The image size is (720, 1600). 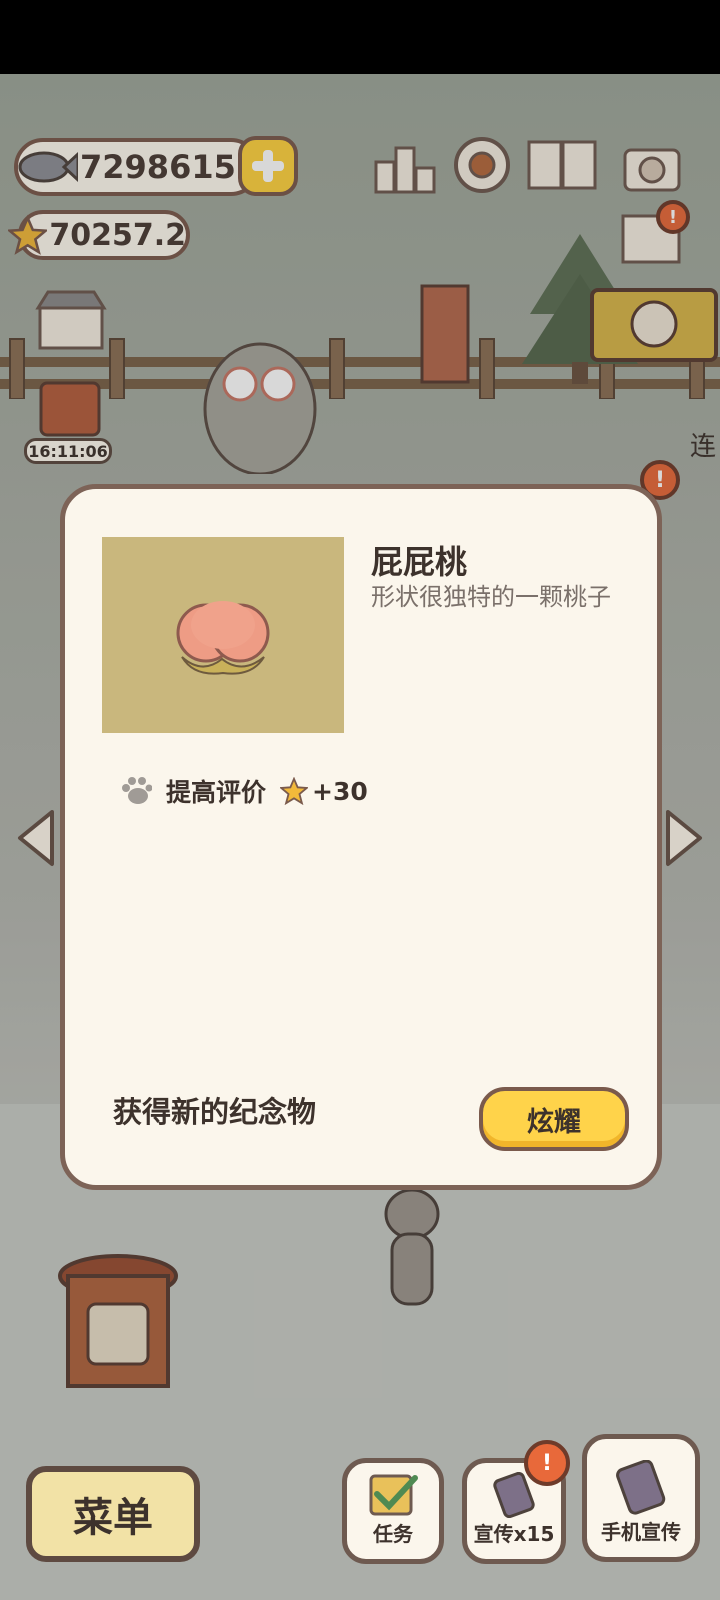 I want to click on bonus-label: 提高评价, so click(x=216, y=792).